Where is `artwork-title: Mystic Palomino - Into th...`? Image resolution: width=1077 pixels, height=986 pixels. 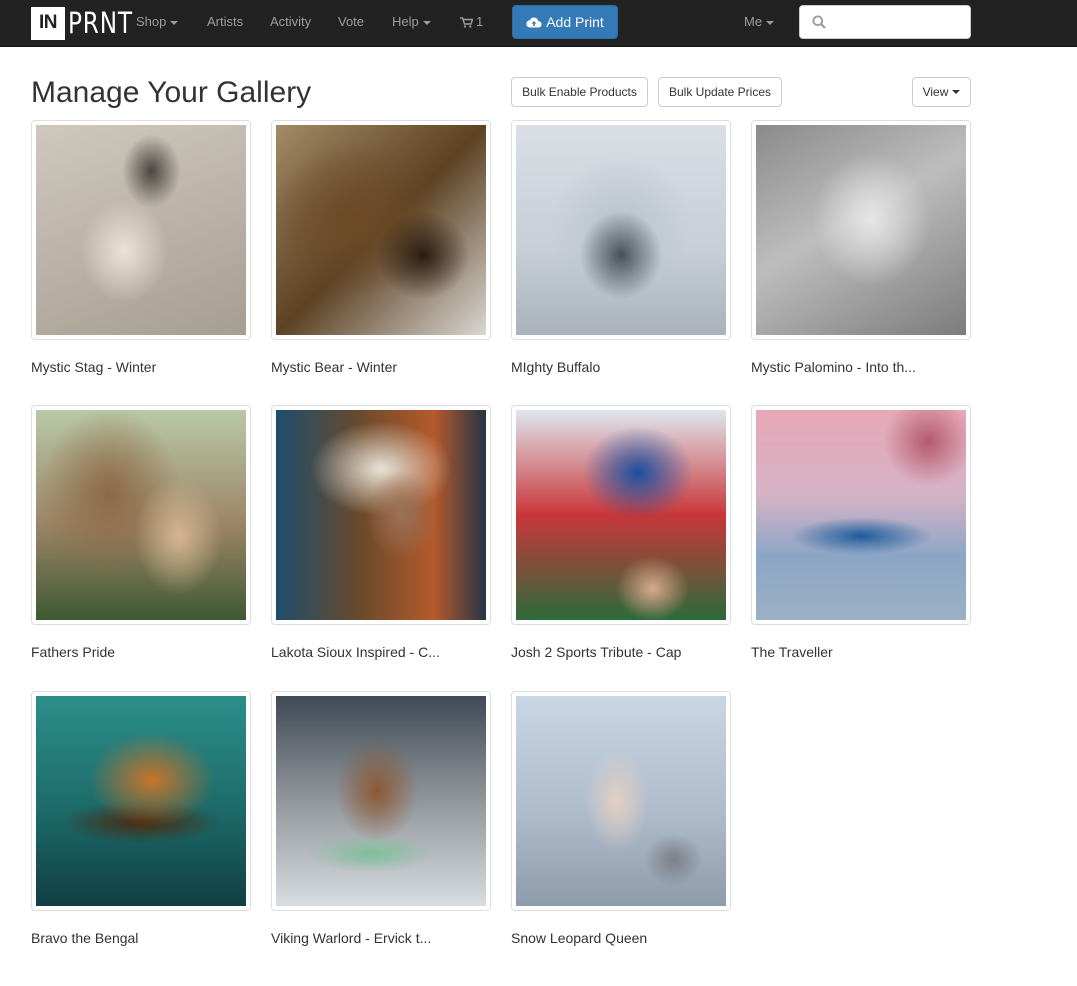 artwork-title: Mystic Palomino - Into th... is located at coordinates (861, 367).